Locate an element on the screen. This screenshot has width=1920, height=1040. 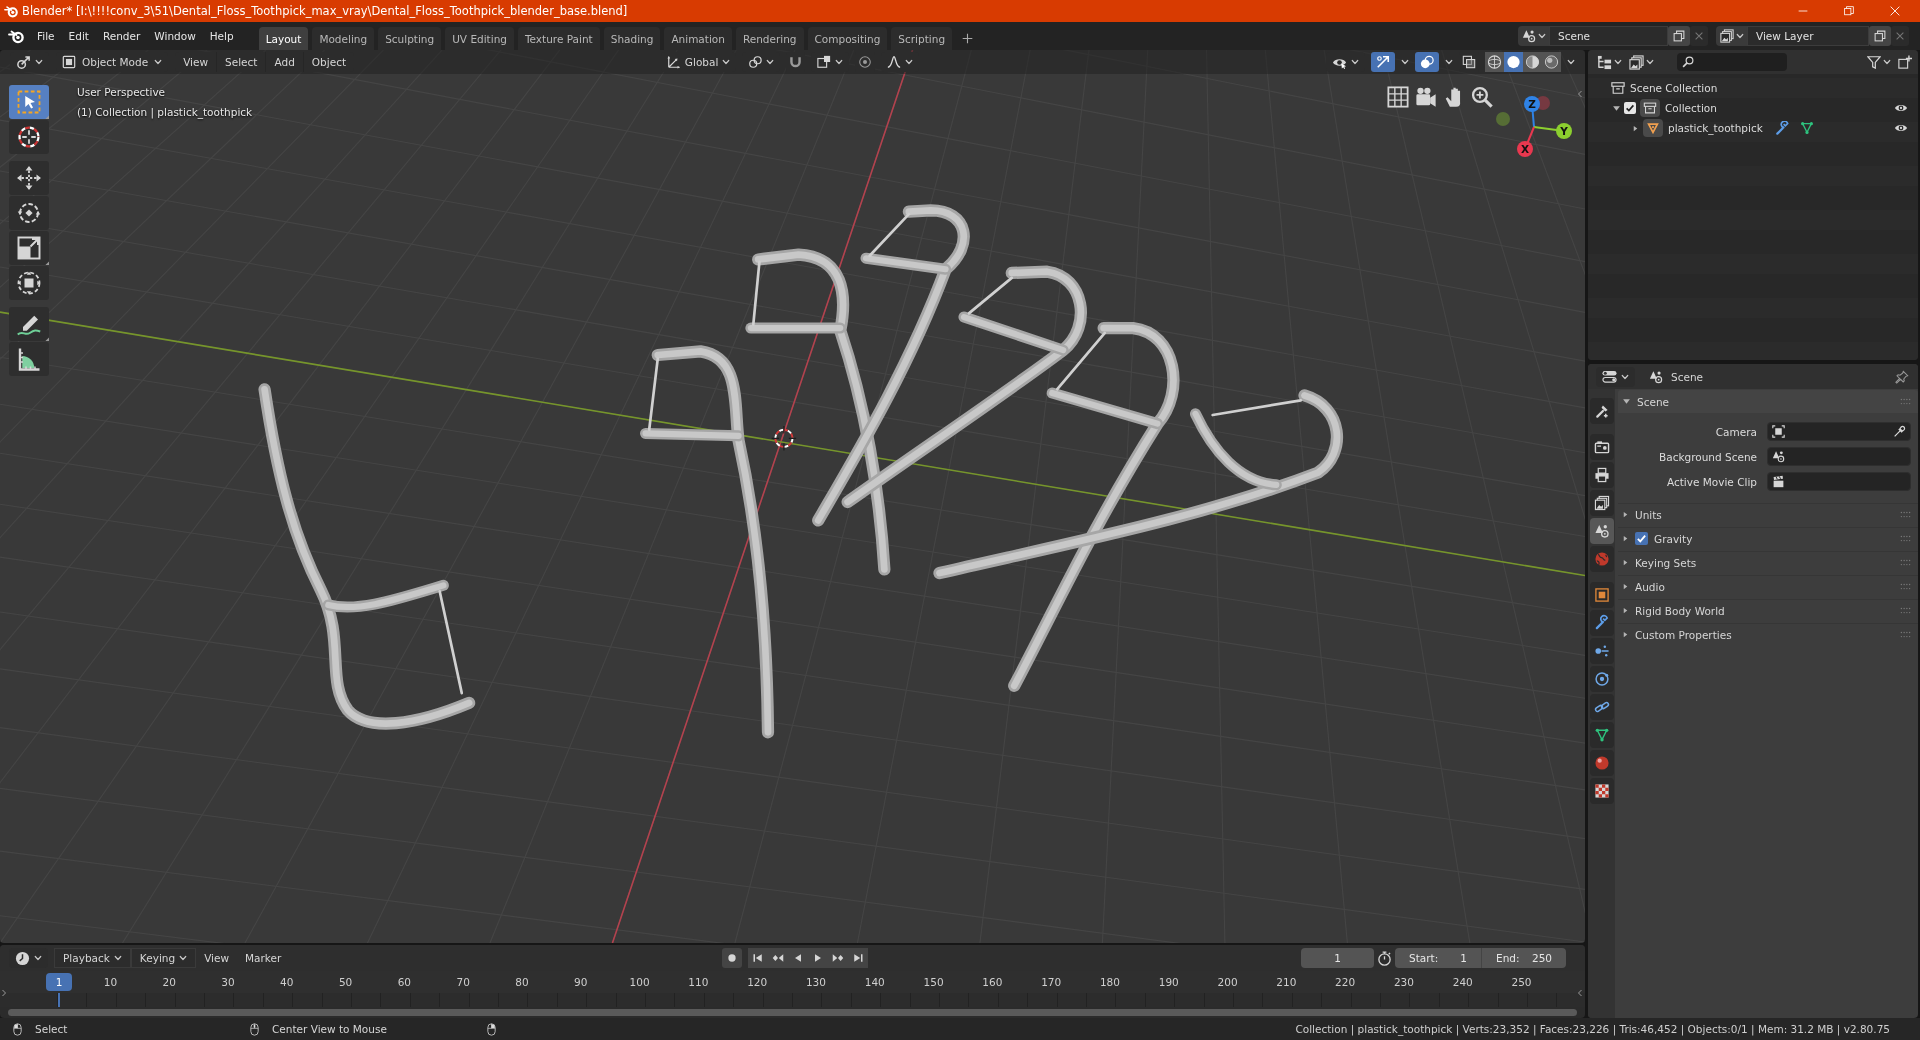
editor-type-button is located at coordinates (1615, 376).